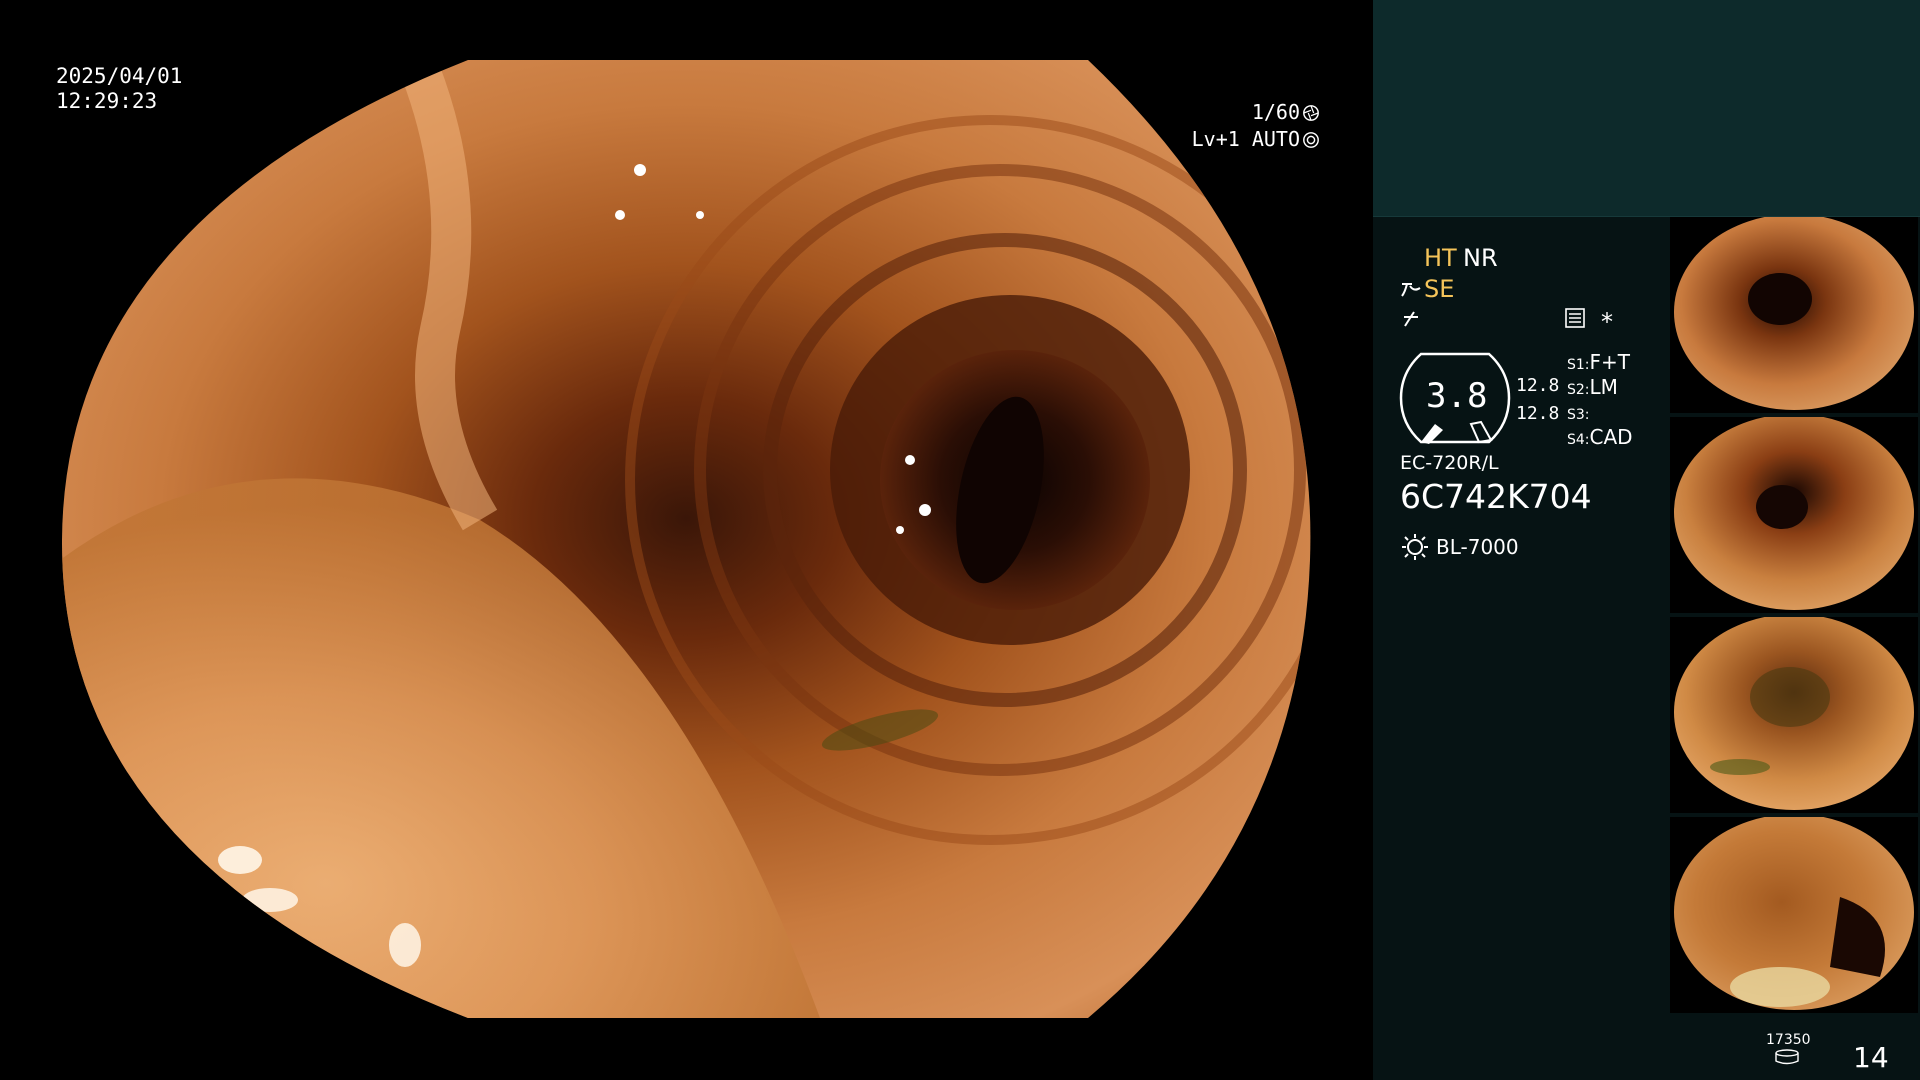 The height and width of the screenshot is (1080, 1920). I want to click on storage-count: 17350, so click(1788, 1040).